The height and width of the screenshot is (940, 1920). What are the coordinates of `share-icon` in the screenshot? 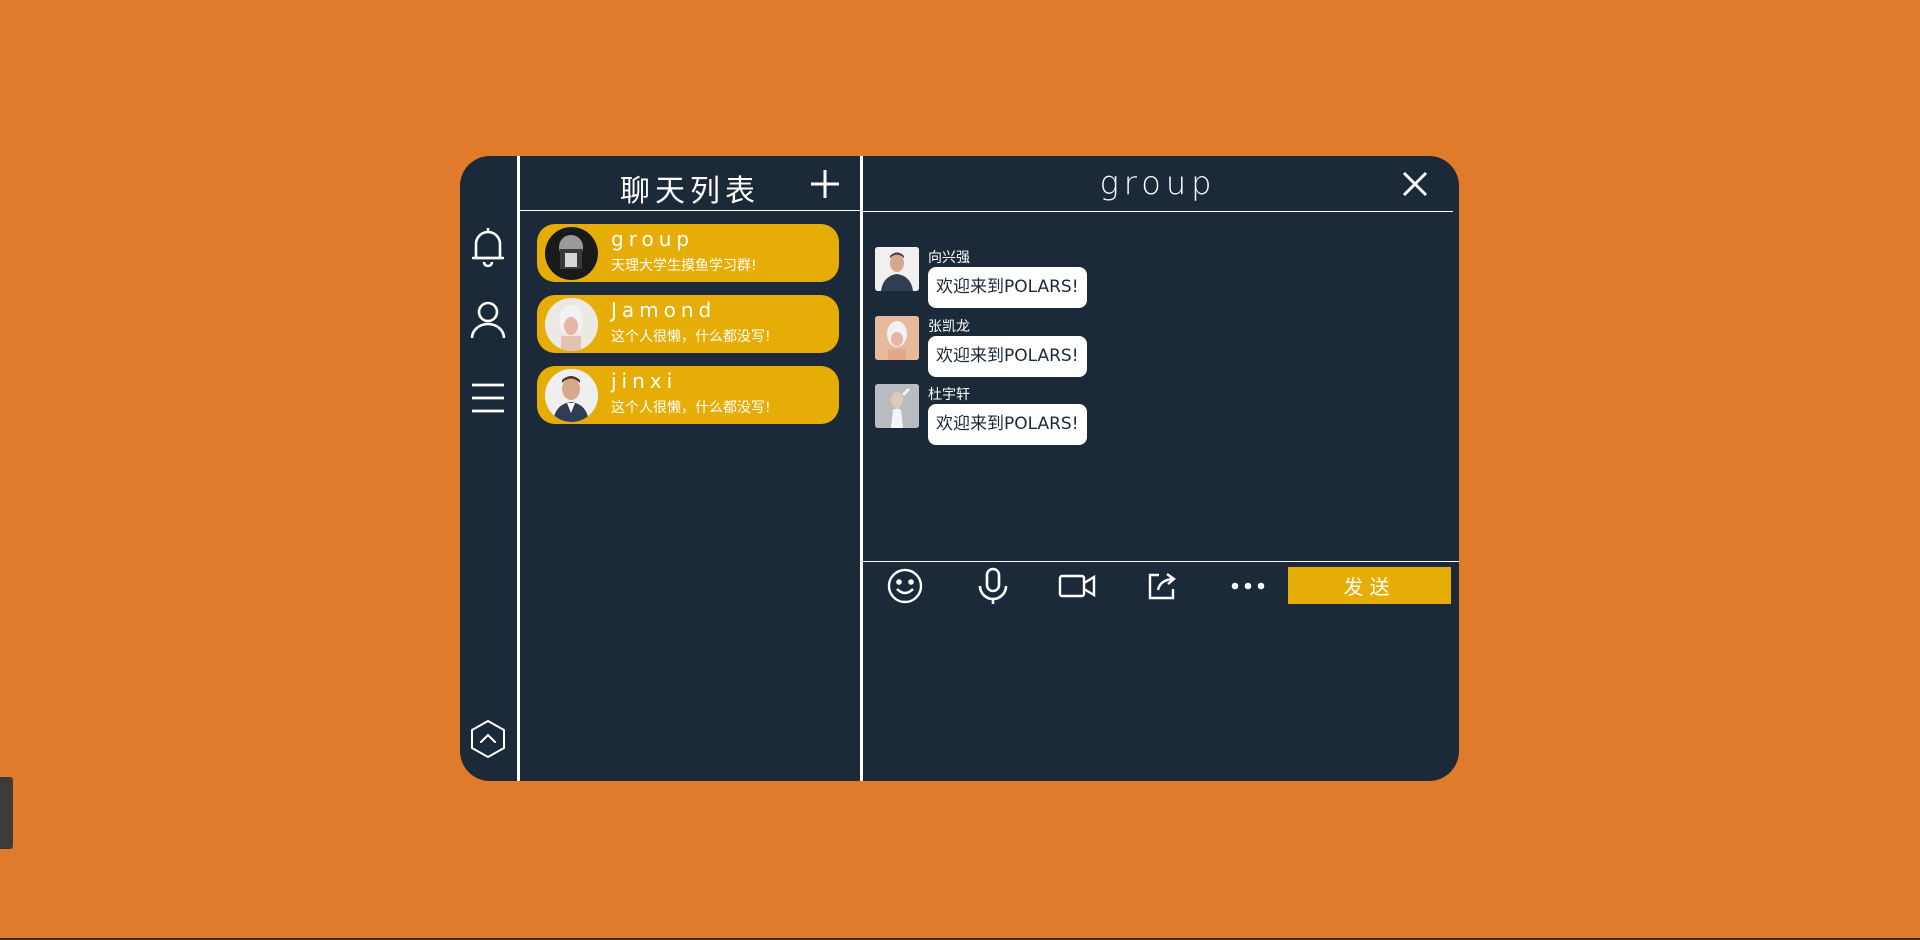 It's located at (1162, 586).